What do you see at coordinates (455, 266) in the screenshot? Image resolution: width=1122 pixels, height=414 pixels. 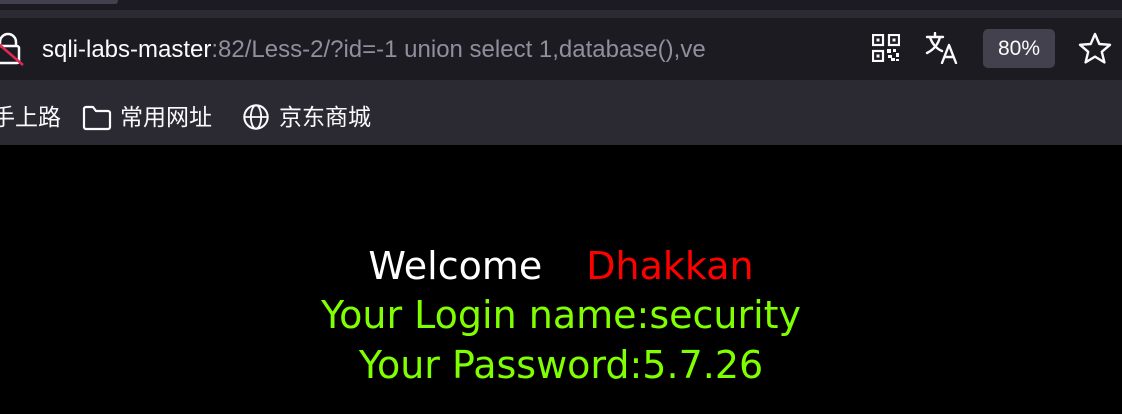 I see `welcome-text: Welcome` at bounding box center [455, 266].